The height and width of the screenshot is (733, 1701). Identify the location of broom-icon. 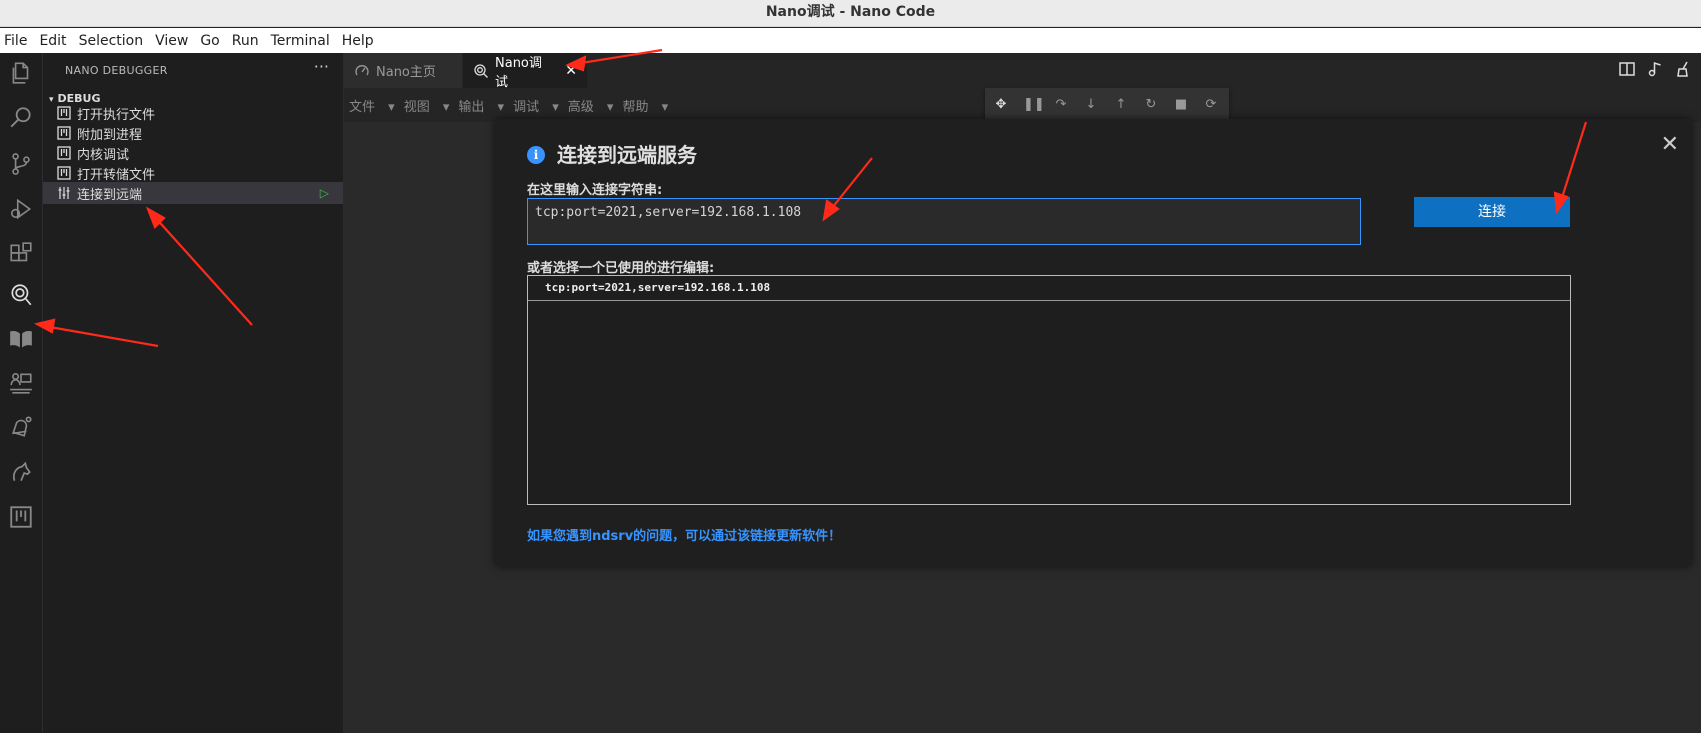
(1683, 69).